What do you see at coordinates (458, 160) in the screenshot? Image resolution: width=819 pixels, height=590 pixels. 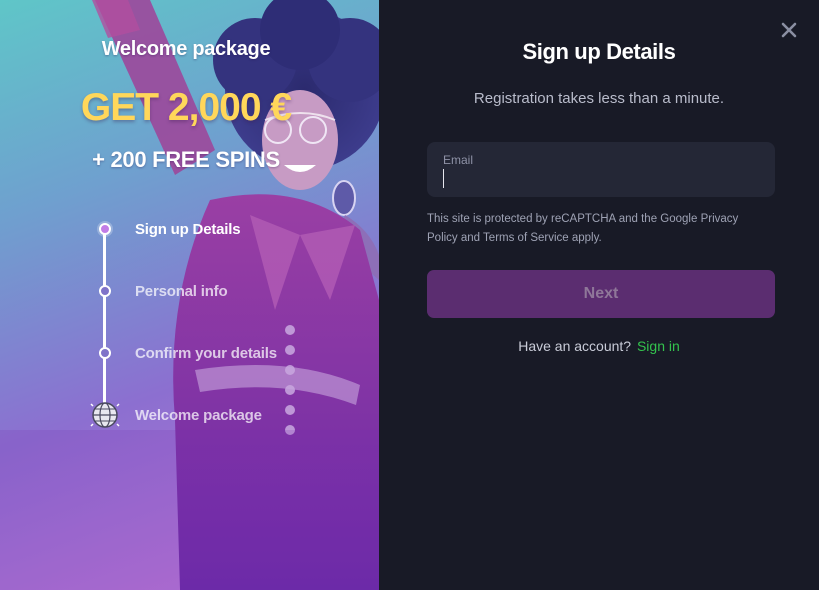 I see `email-label: Email` at bounding box center [458, 160].